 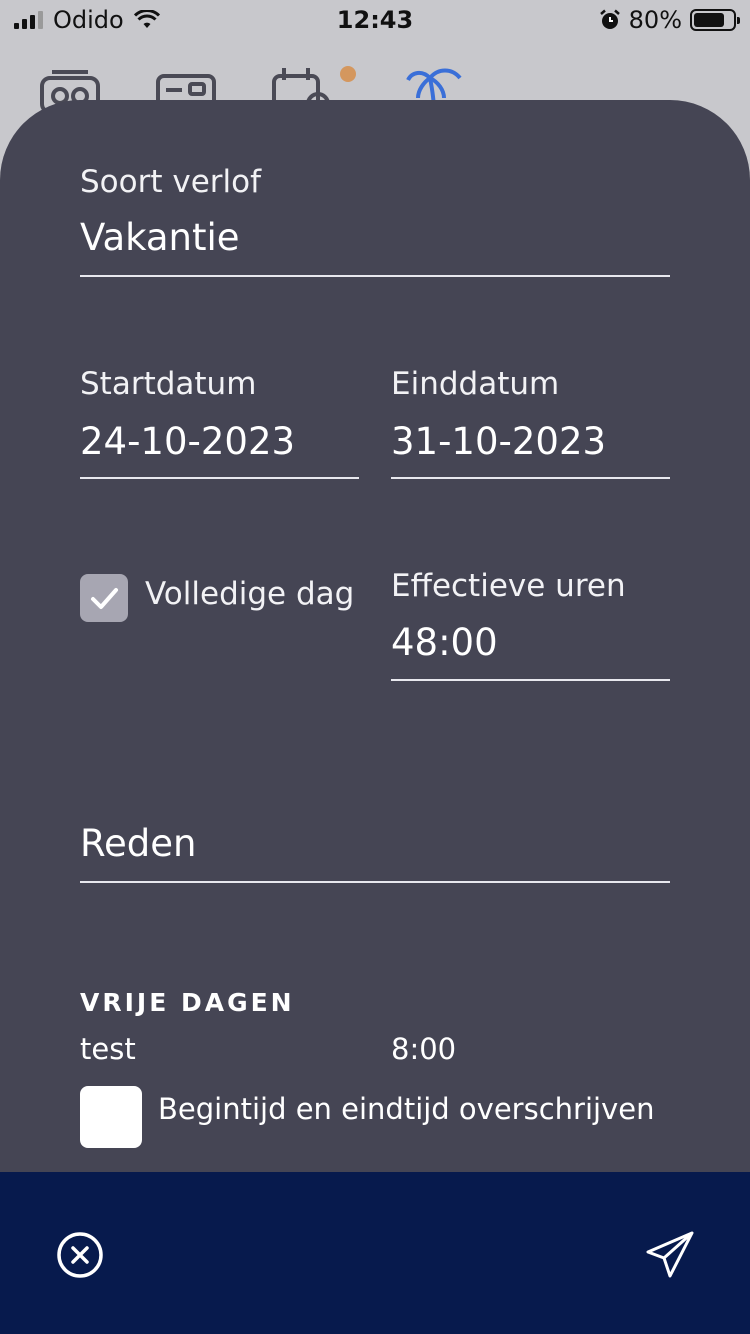 I want to click on end-date-underline, so click(x=530, y=478).